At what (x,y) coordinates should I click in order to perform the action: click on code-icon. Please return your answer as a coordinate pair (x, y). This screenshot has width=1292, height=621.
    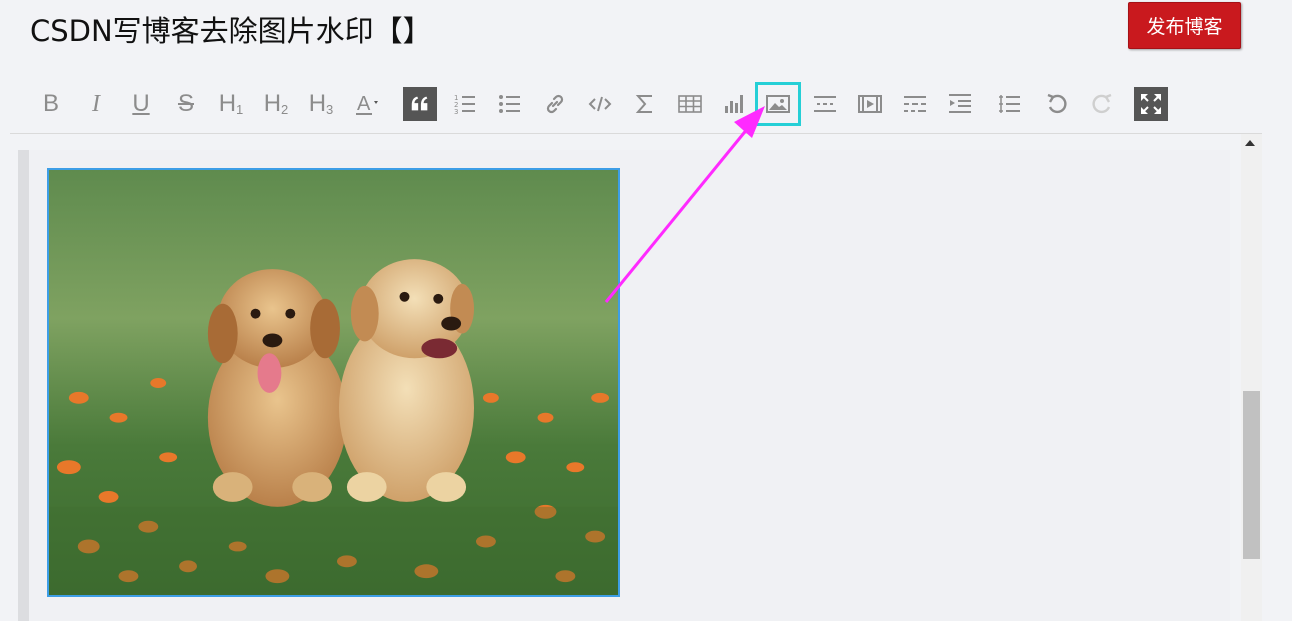
    Looking at the image, I should click on (600, 104).